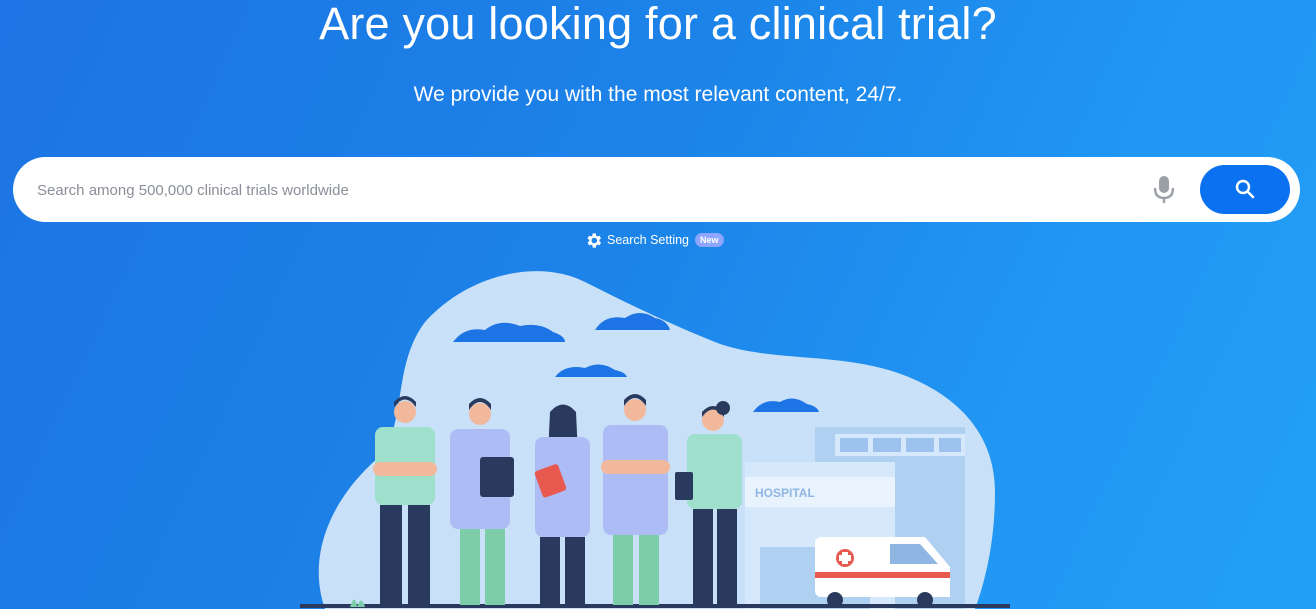 Image resolution: width=1316 pixels, height=609 pixels. What do you see at coordinates (594, 240) in the screenshot?
I see `gear-icon` at bounding box center [594, 240].